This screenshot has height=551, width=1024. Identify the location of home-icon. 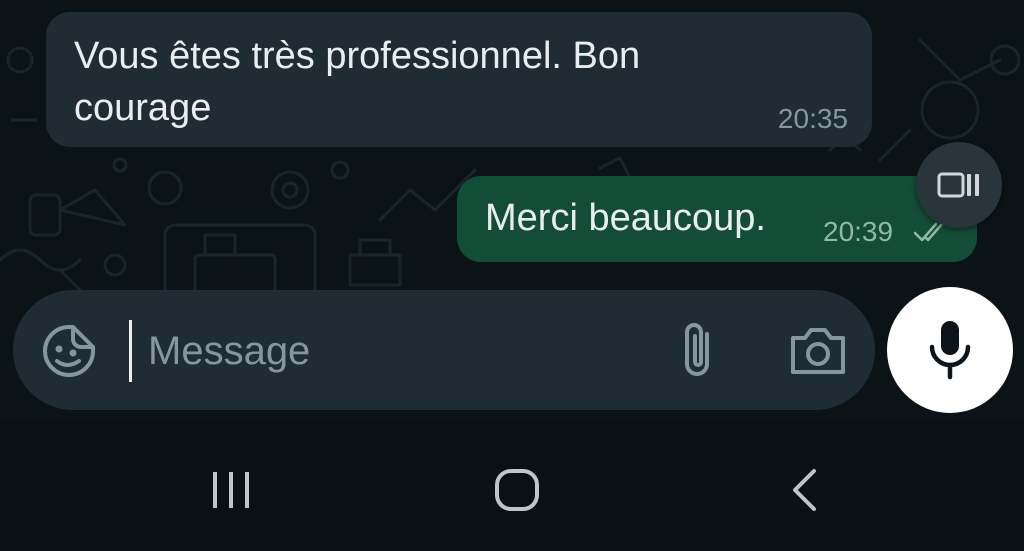
(517, 490).